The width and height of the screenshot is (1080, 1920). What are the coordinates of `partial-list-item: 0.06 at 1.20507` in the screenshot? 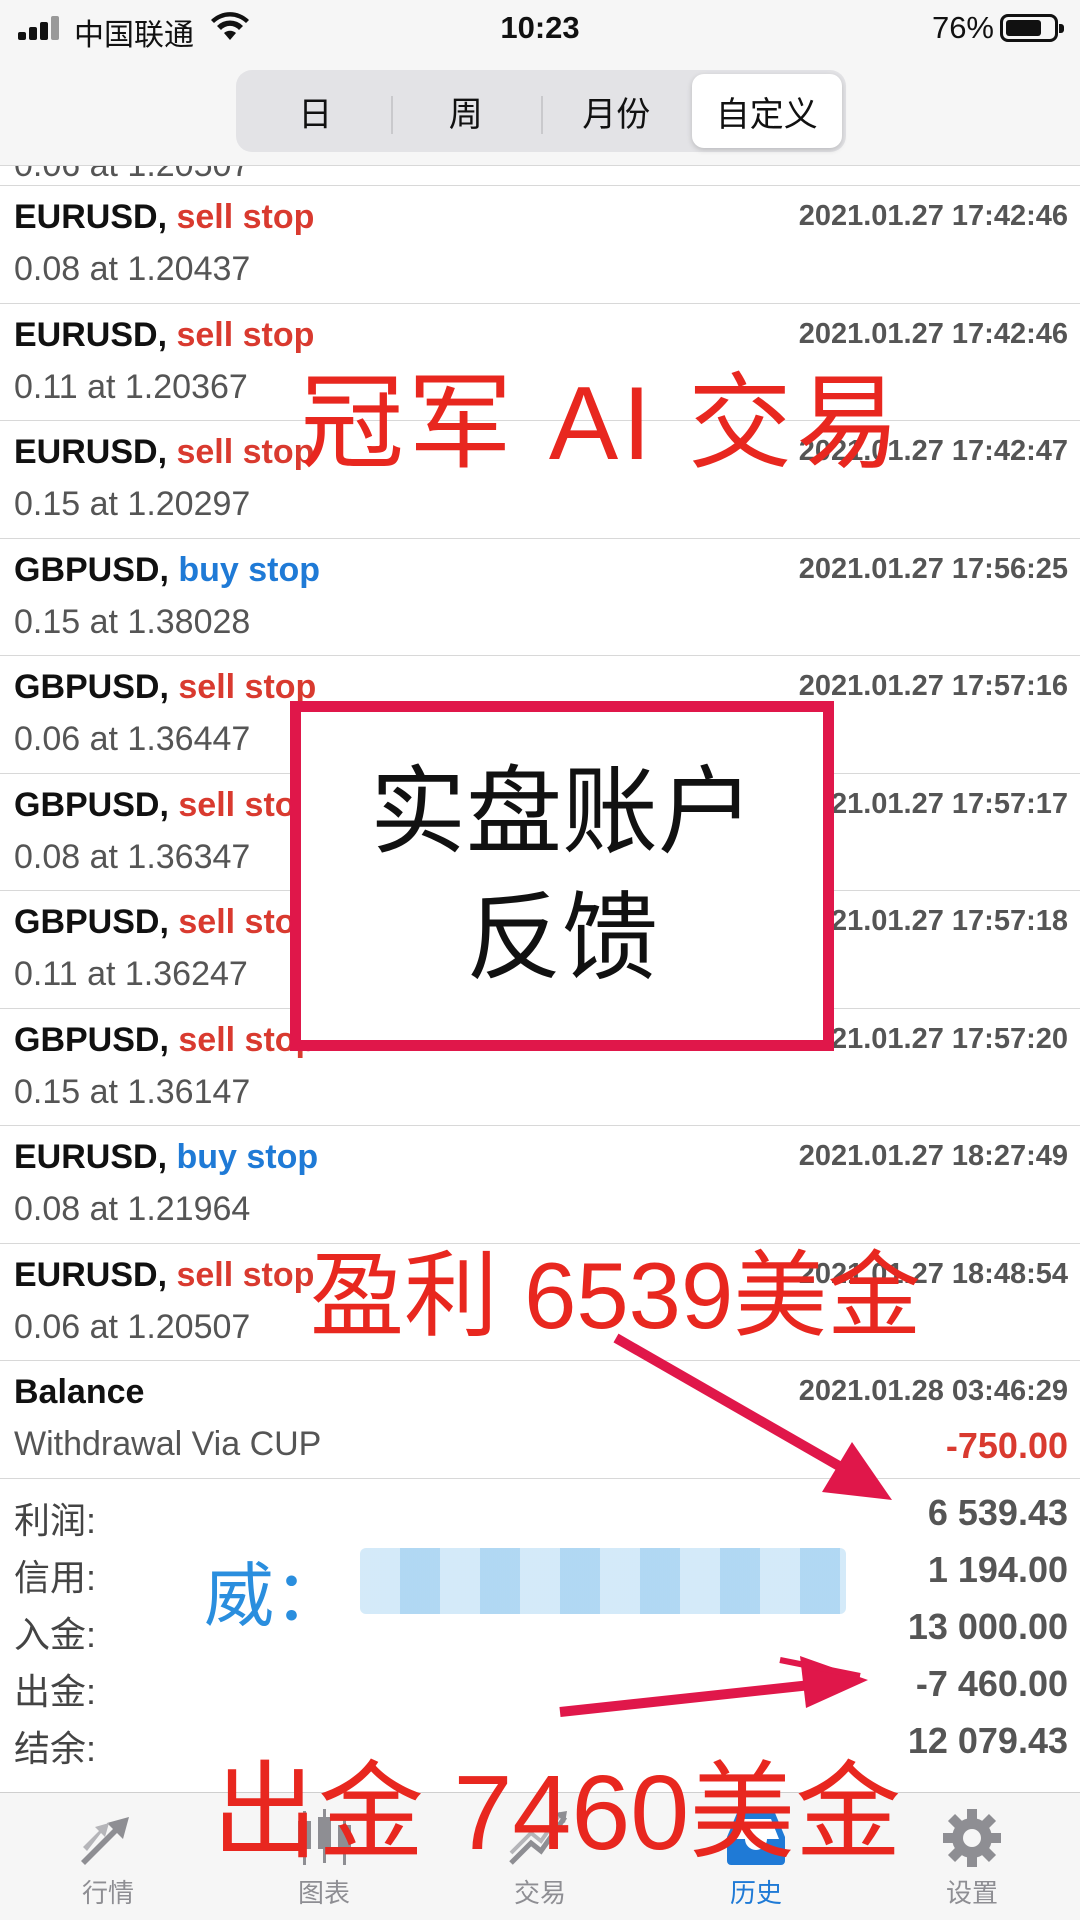 It's located at (540, 176).